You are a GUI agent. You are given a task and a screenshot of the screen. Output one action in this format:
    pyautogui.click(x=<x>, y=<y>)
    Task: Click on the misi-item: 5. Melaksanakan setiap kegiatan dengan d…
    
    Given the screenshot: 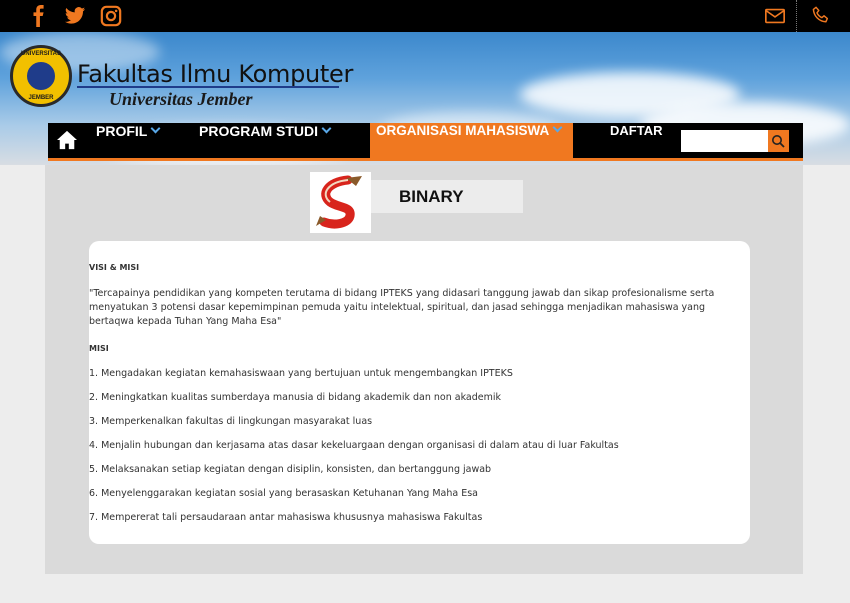 What is the action you would take?
    pyautogui.click(x=290, y=469)
    